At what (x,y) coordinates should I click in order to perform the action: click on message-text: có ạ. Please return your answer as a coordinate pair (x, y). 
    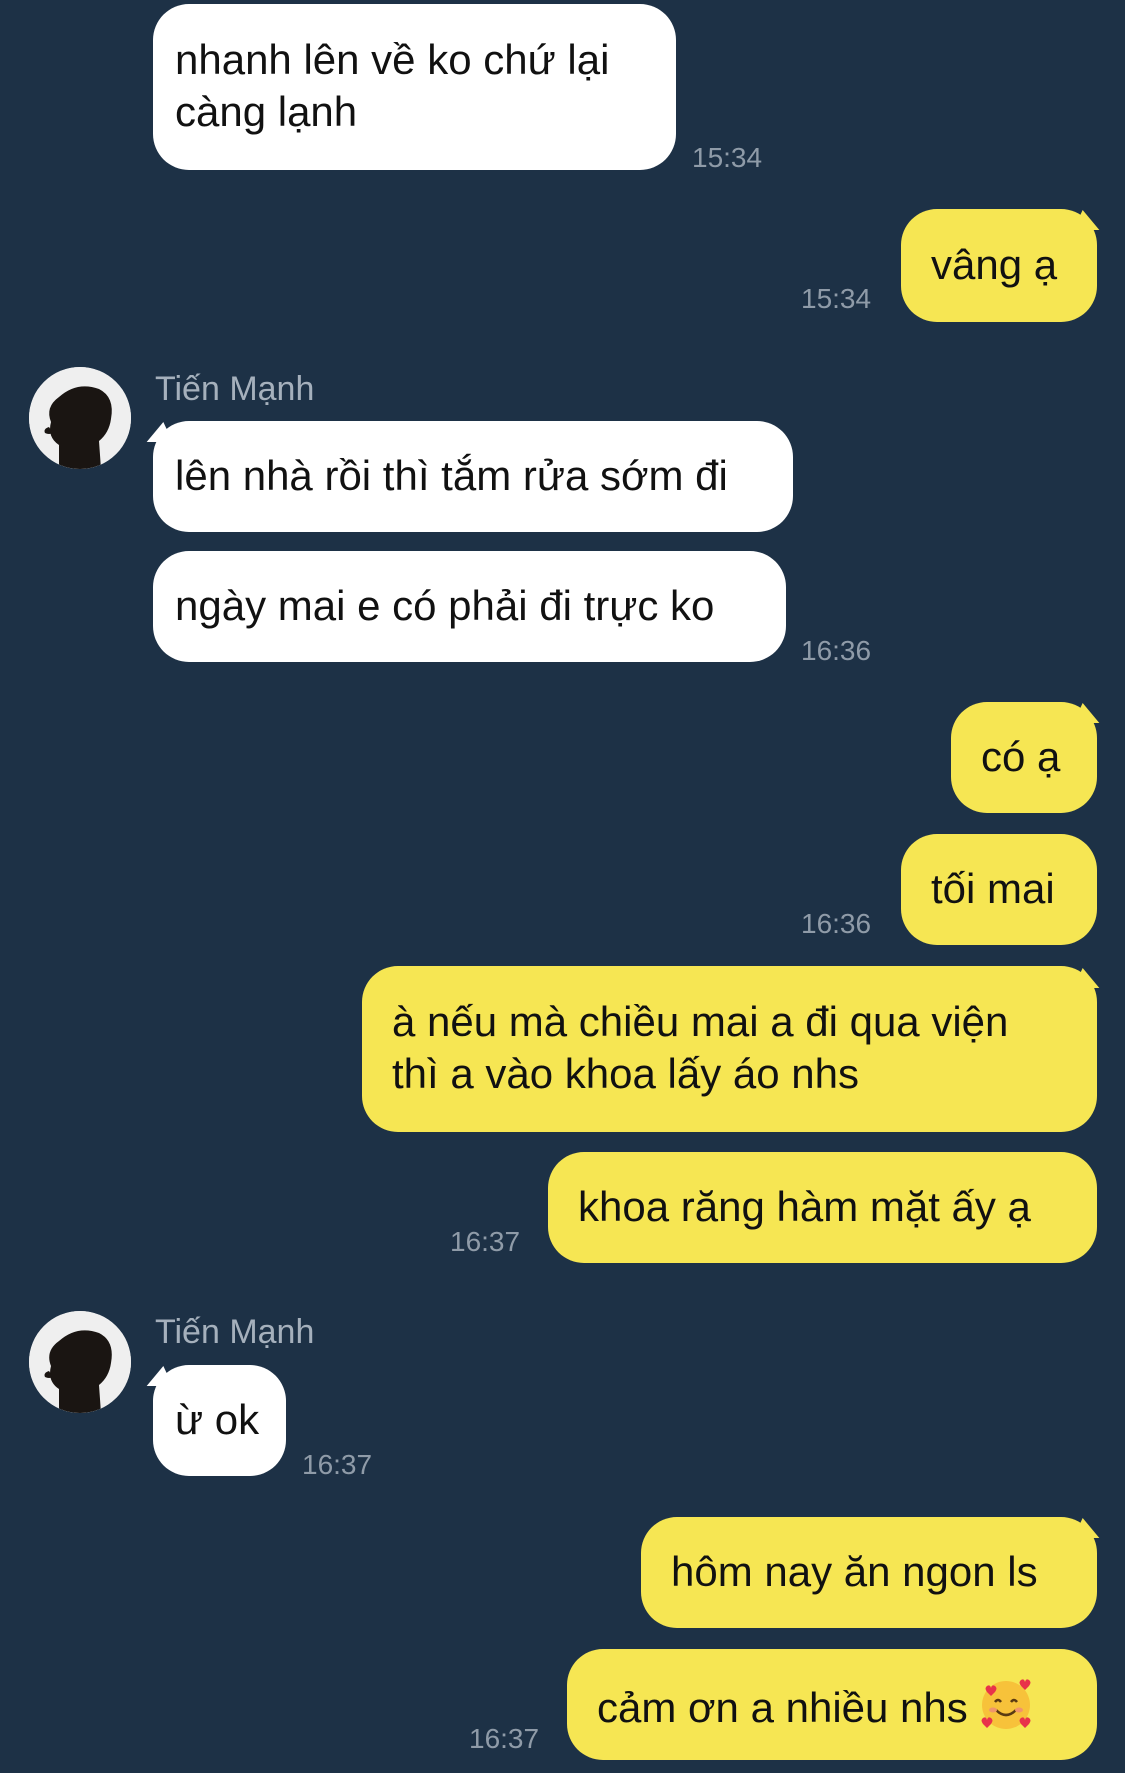
    Looking at the image, I should click on (1021, 756).